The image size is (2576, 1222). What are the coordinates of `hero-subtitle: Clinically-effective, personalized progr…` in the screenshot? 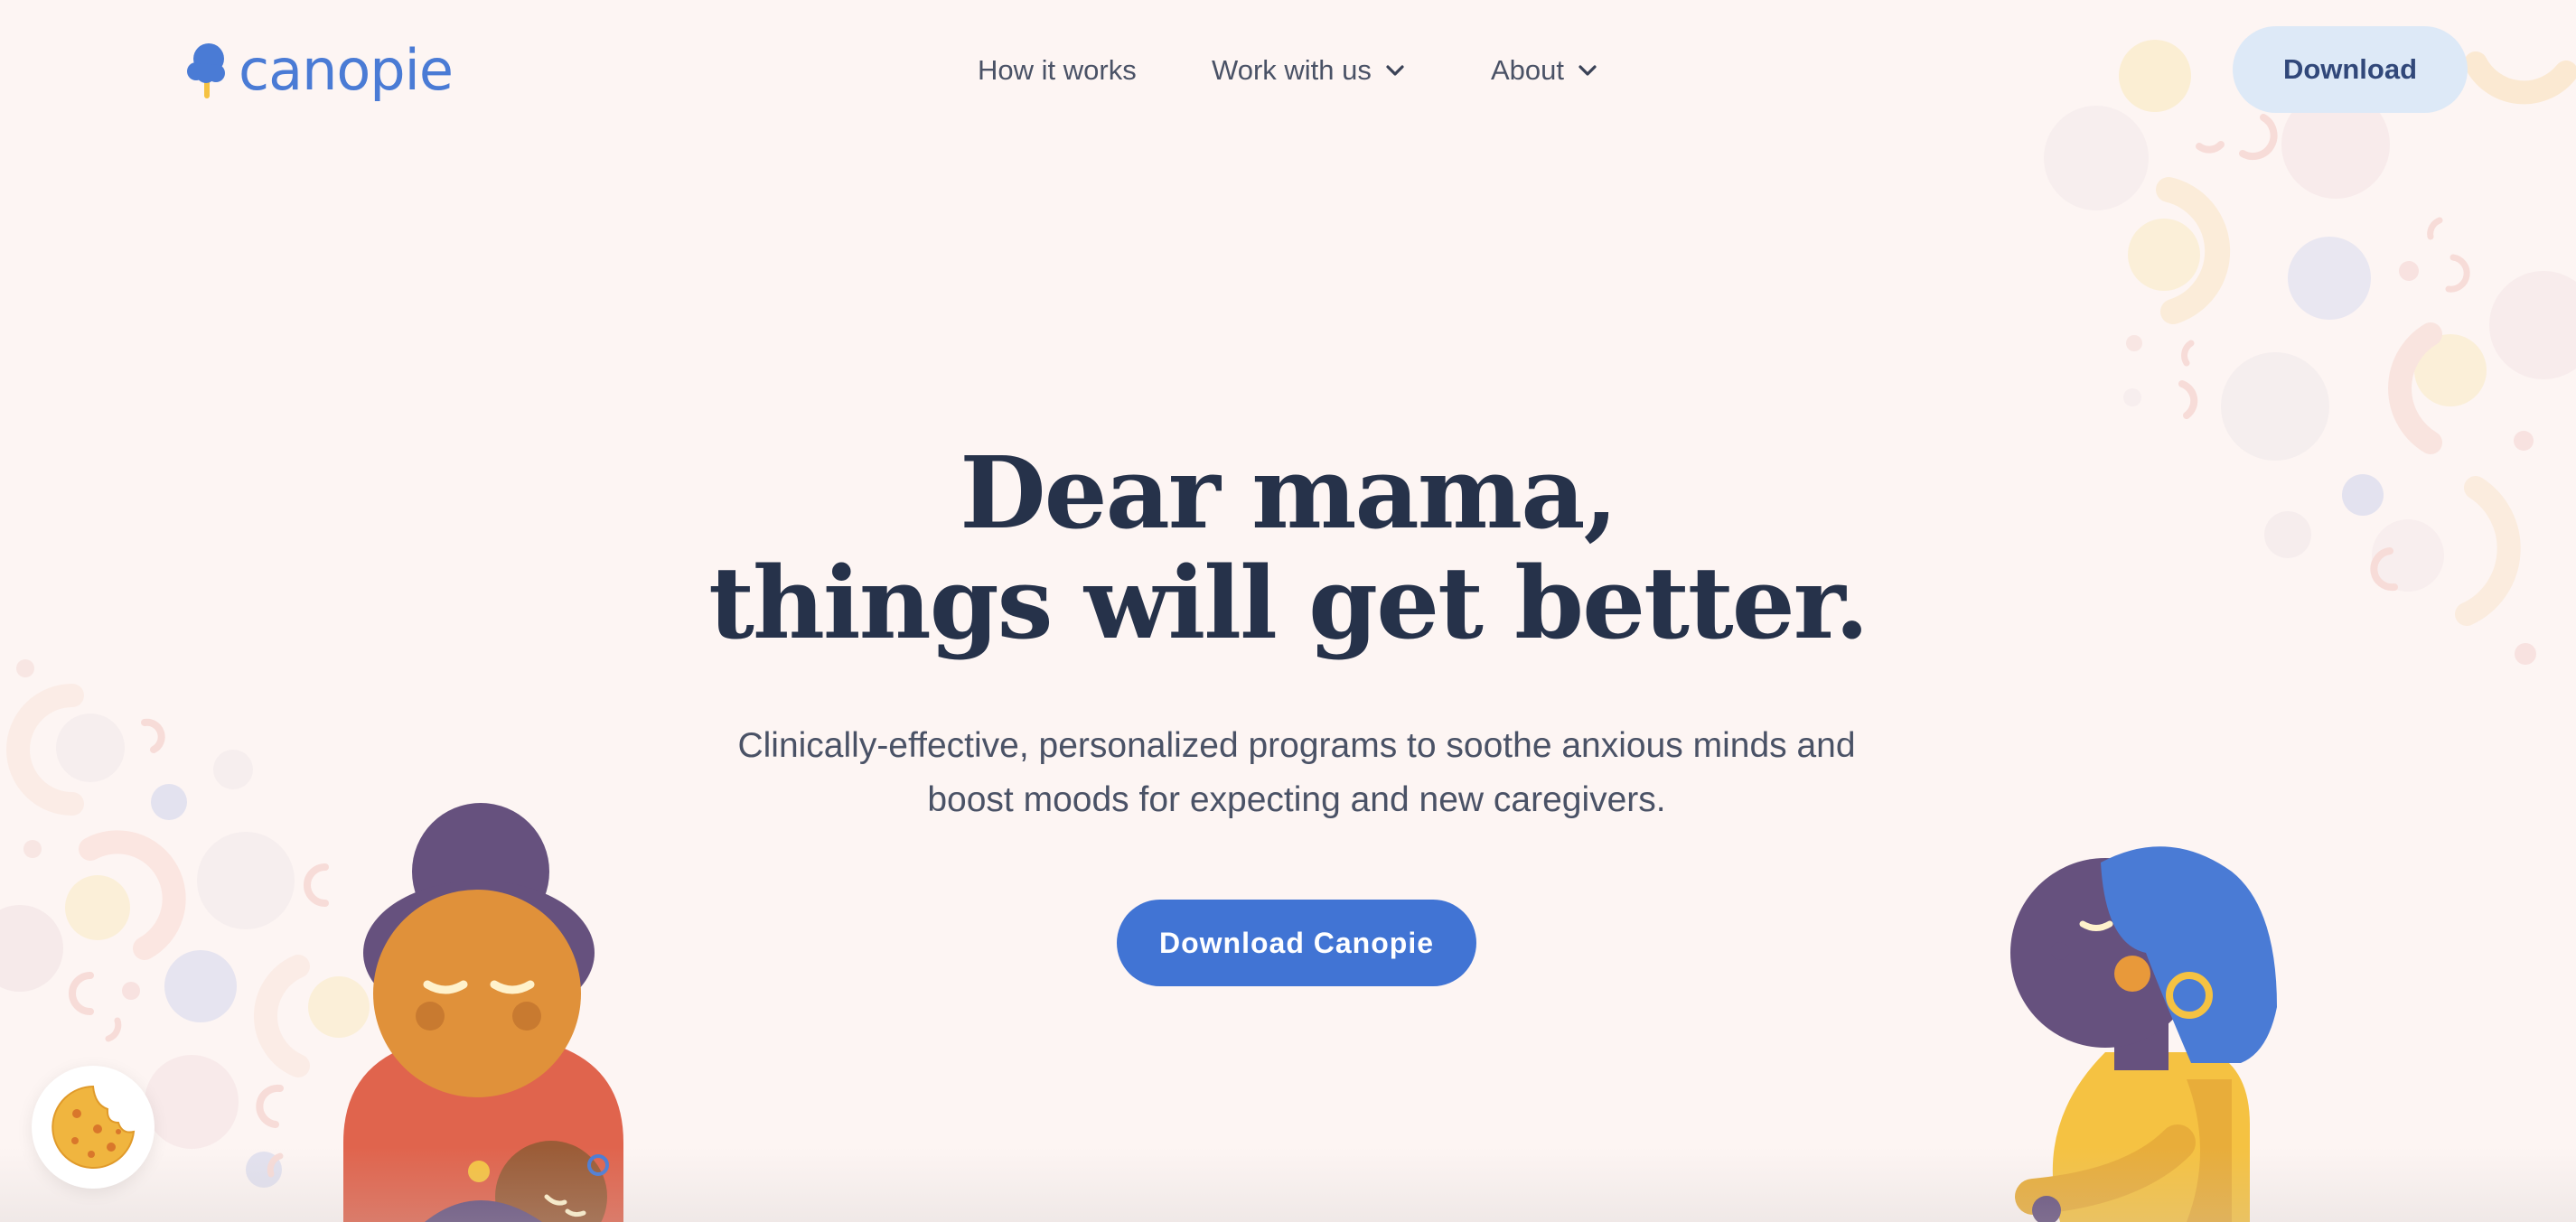 It's located at (1296, 773).